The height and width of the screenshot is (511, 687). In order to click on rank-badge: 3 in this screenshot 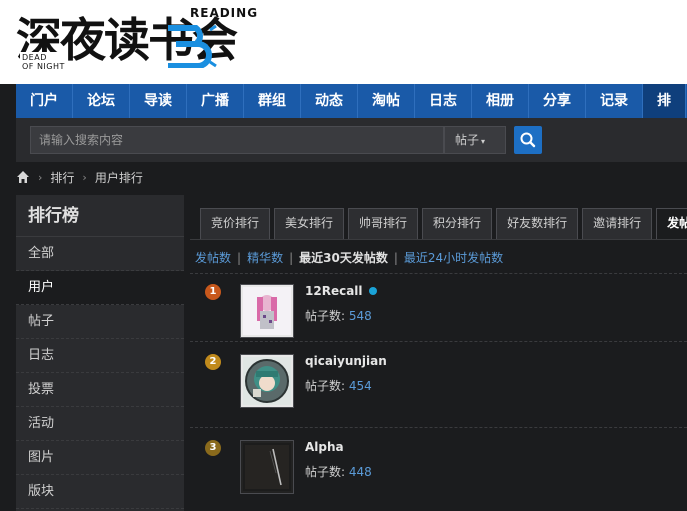, I will do `click(213, 448)`.